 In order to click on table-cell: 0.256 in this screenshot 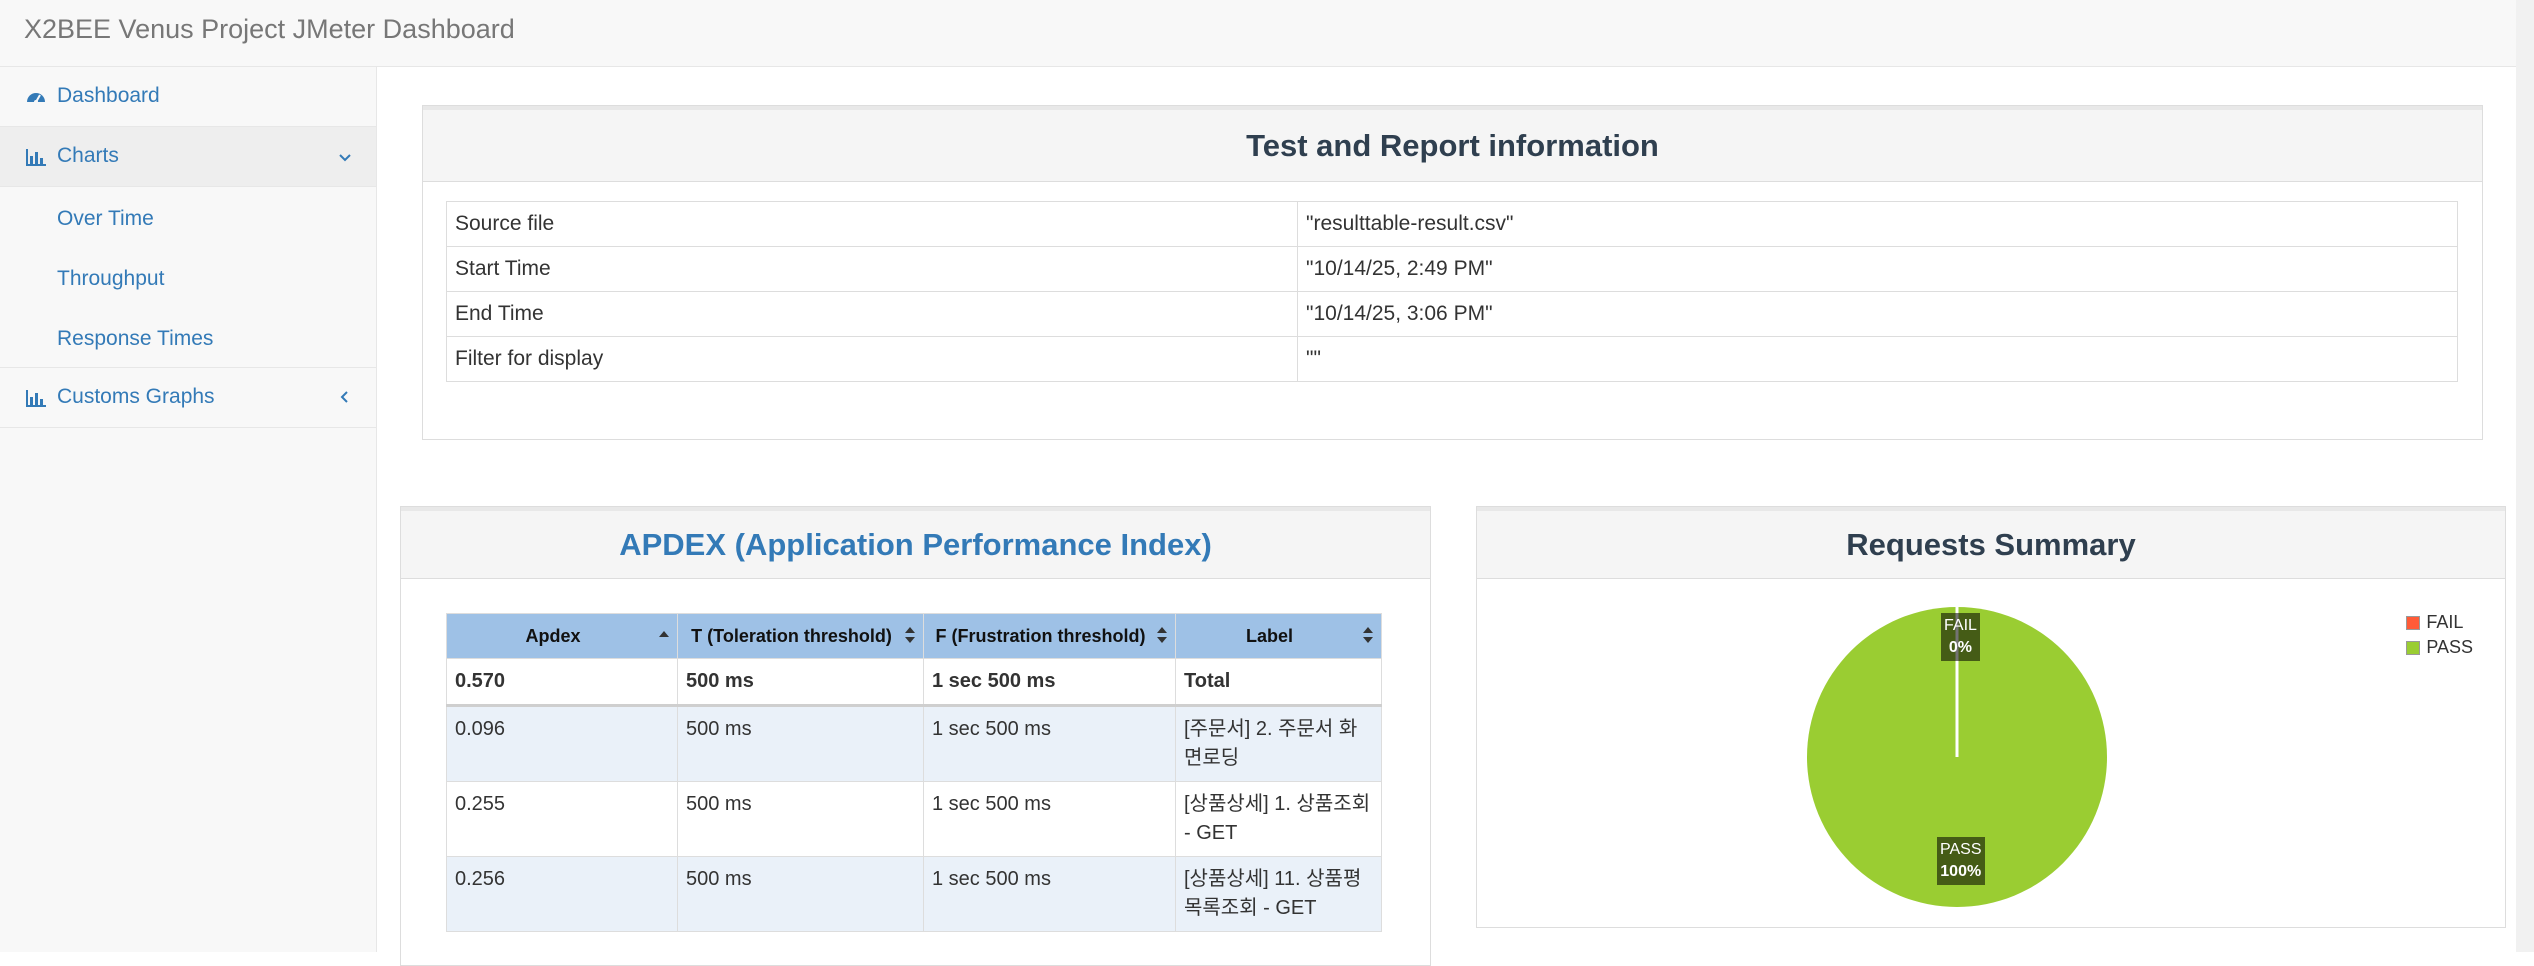, I will do `click(562, 894)`.